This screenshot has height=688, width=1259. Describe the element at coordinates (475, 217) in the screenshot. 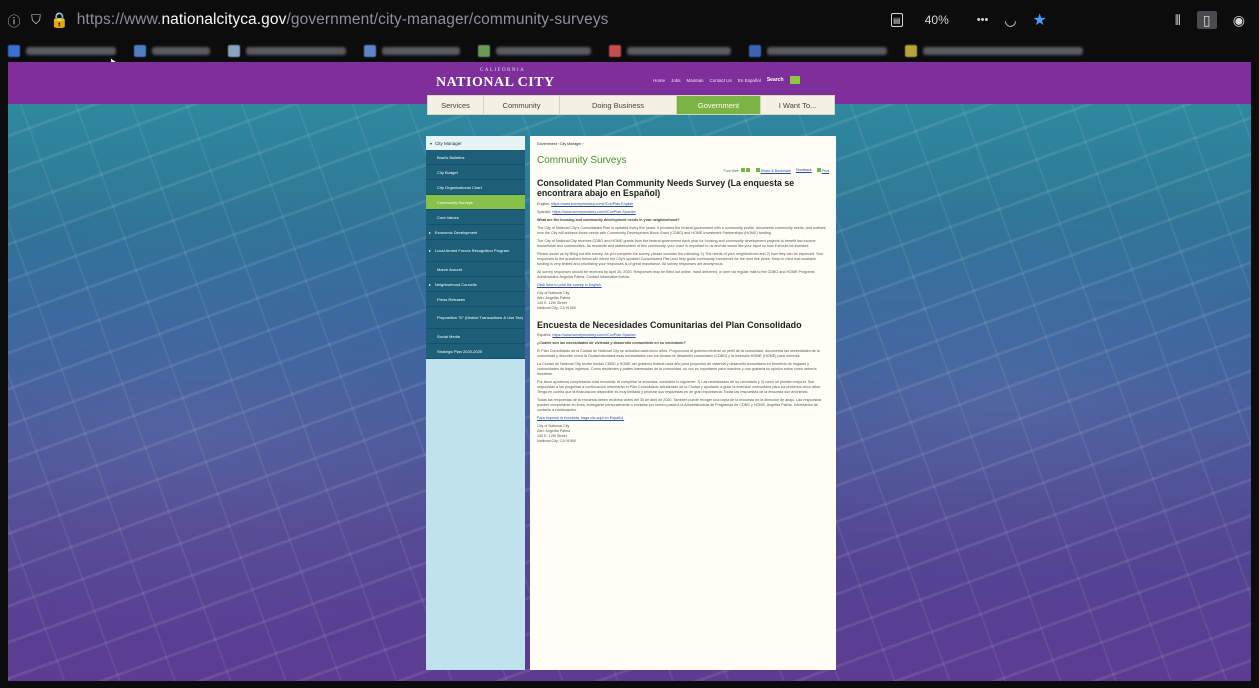

I see `sidebar-item-core-values: Core Values` at that location.